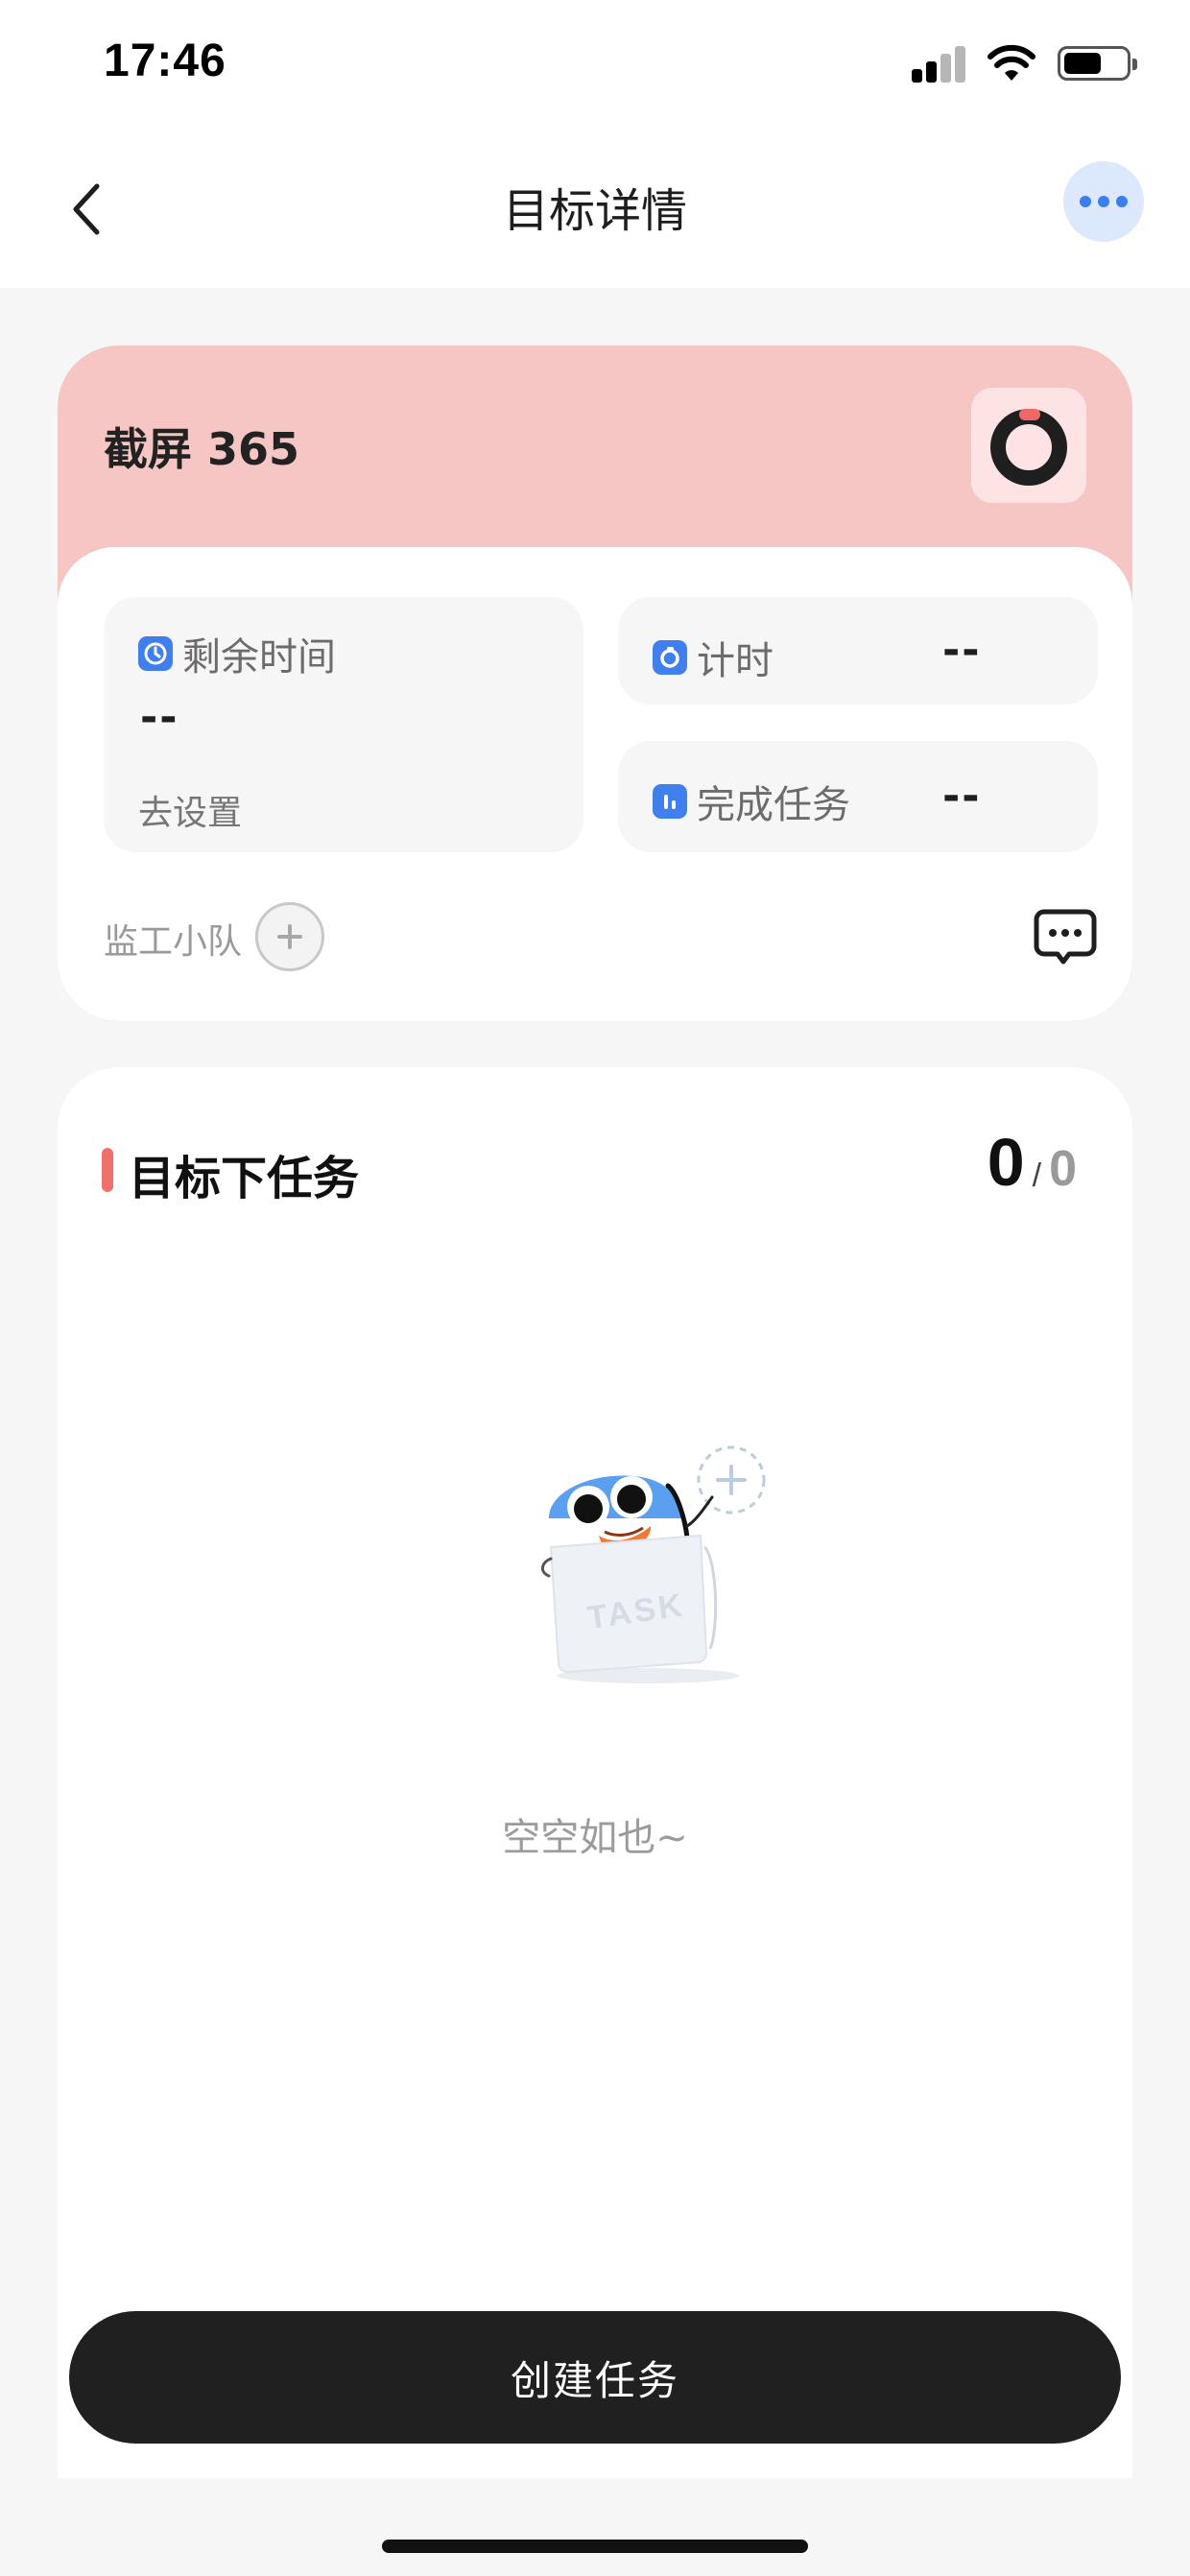 The image size is (1190, 2576). What do you see at coordinates (165, 61) in the screenshot?
I see `status-time: 17:46` at bounding box center [165, 61].